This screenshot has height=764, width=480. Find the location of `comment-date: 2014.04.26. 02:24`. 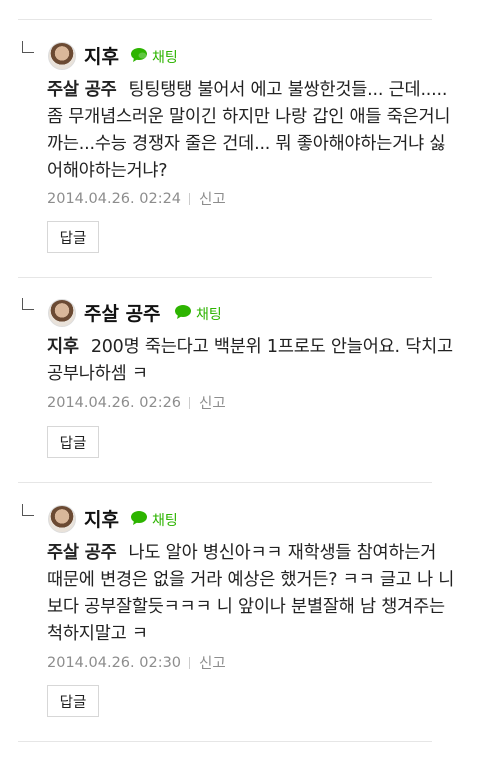

comment-date: 2014.04.26. 02:24 is located at coordinates (114, 198).